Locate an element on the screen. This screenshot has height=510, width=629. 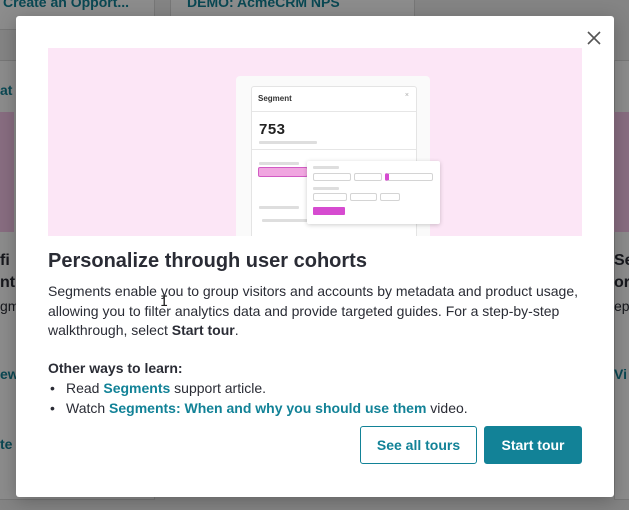
other-ways-heading: Other ways to learn: is located at coordinates (115, 368).